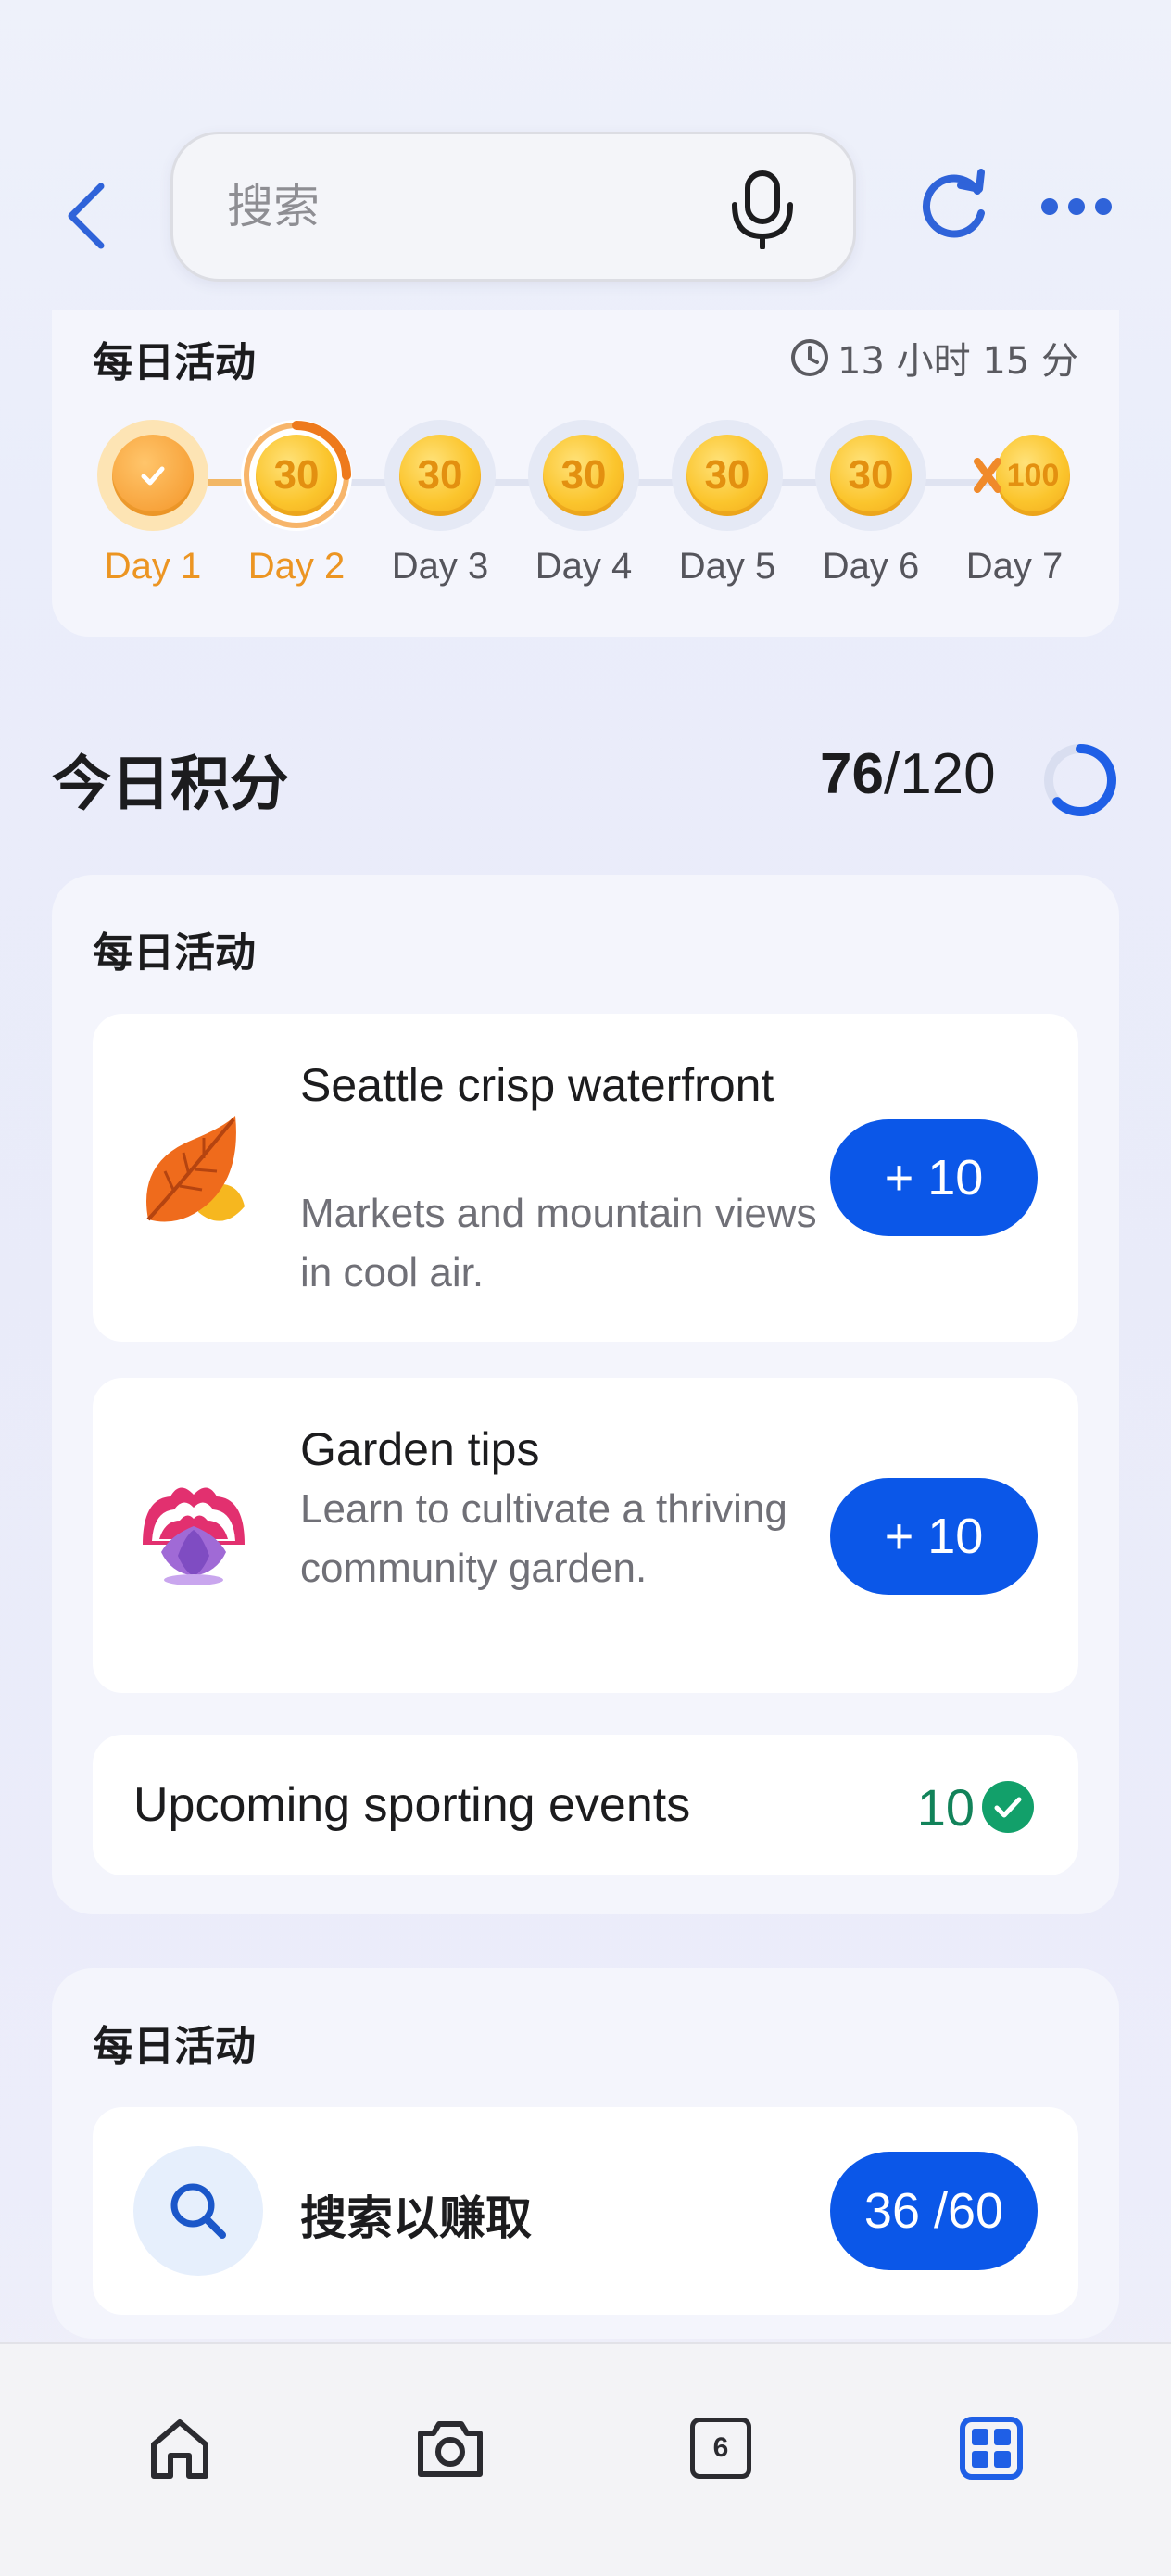 The image size is (1171, 2576). I want to click on points-total: /120, so click(940, 774).